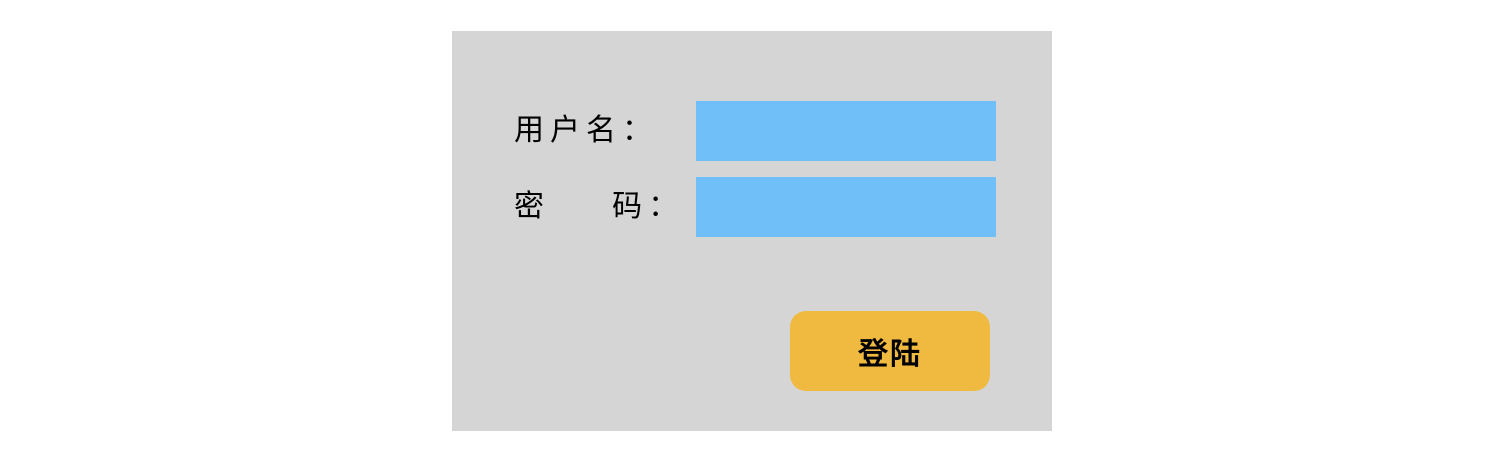  I want to click on password-input, so click(846, 207).